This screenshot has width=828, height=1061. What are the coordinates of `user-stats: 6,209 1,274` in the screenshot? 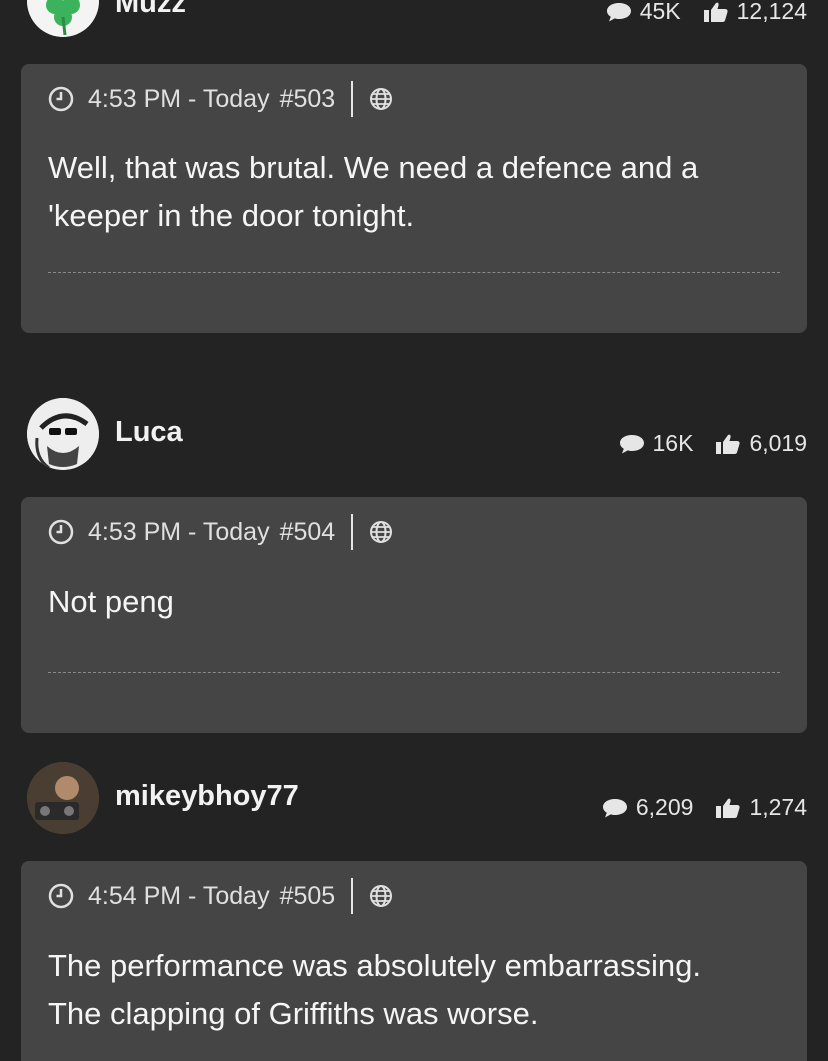 It's located at (704, 807).